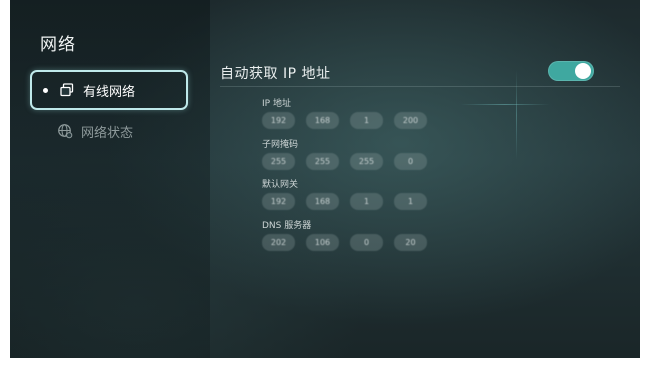  I want to click on ip-address-field: 192 168 1 200, so click(350, 120).